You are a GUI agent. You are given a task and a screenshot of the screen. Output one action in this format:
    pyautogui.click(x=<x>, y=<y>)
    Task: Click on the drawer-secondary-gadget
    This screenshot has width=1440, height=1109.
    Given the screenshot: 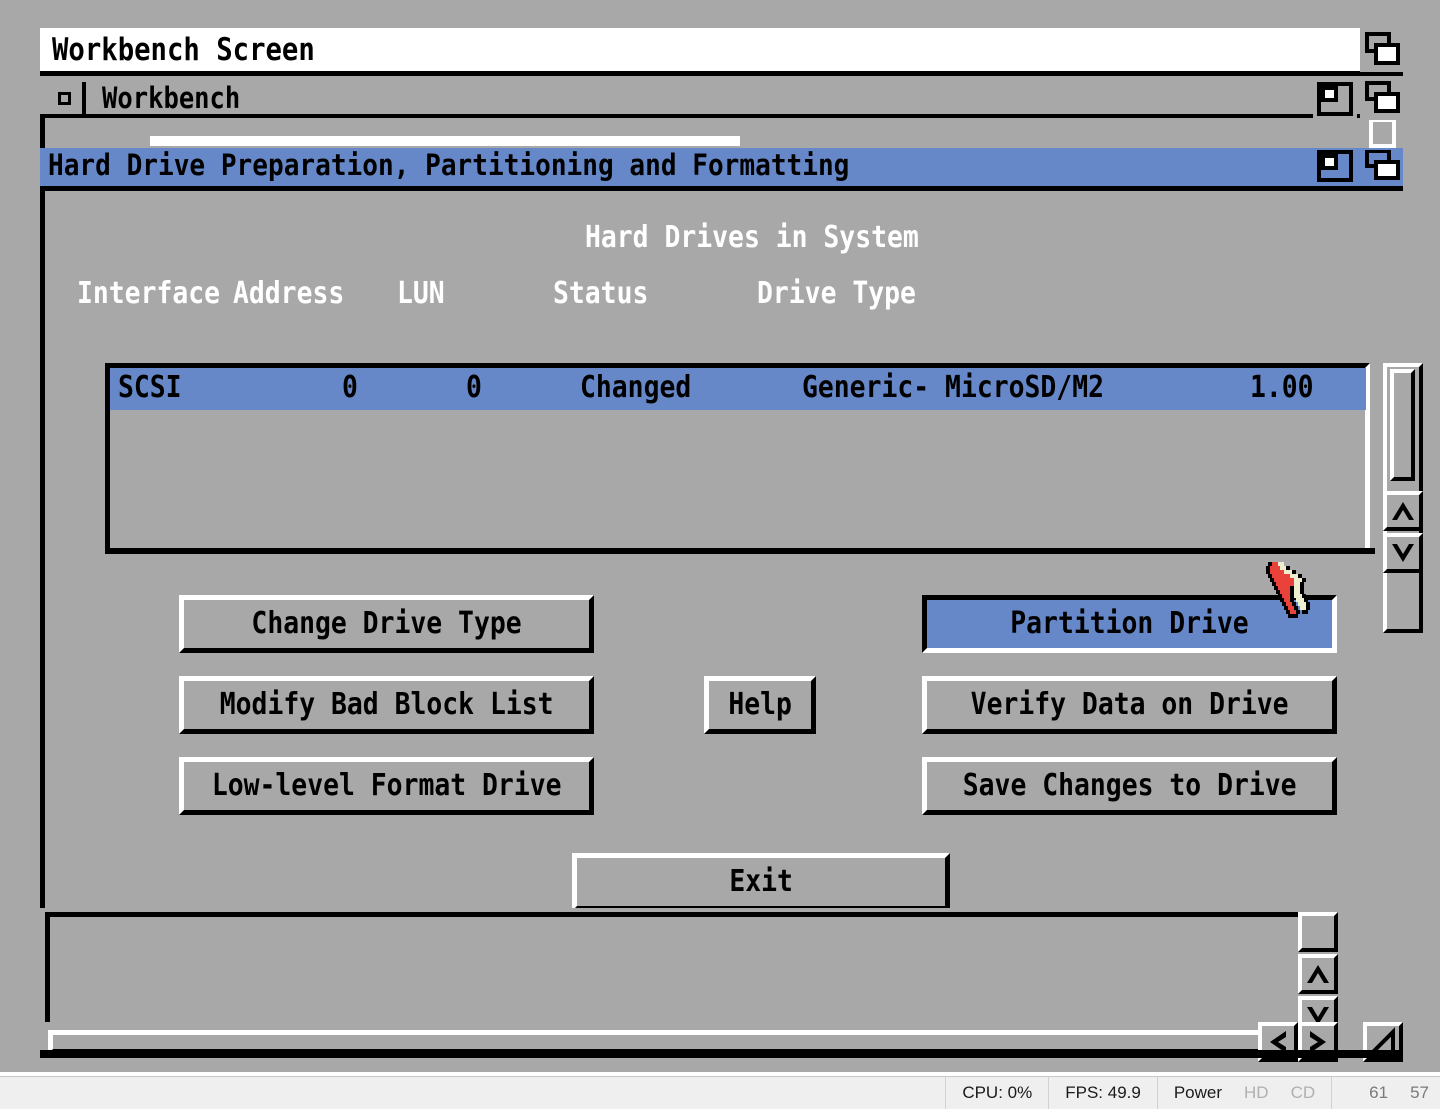 What is the action you would take?
    pyautogui.click(x=1382, y=135)
    